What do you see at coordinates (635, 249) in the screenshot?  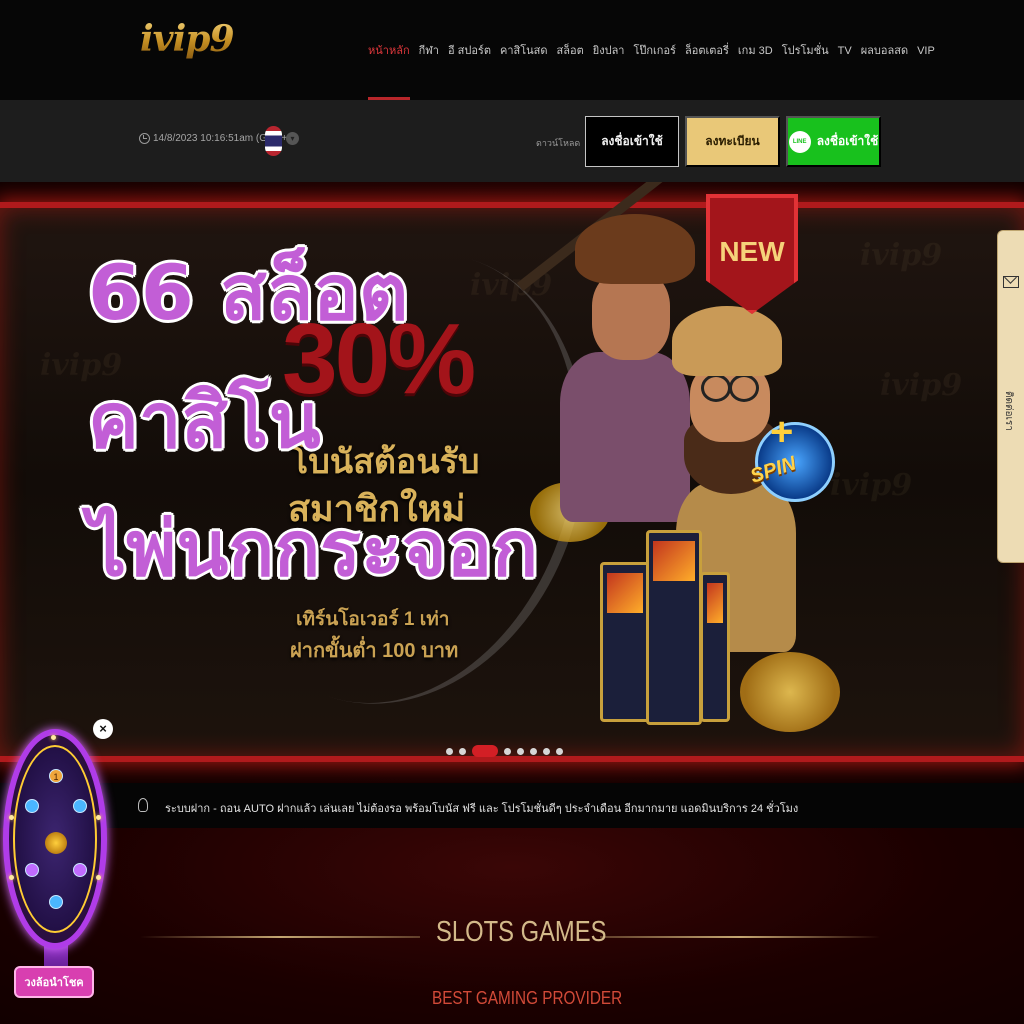 I see `cowboy-hat` at bounding box center [635, 249].